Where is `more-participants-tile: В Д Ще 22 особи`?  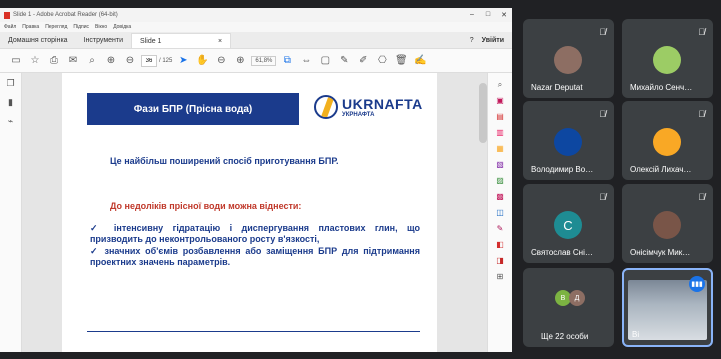 more-participants-tile: В Д Ще 22 особи is located at coordinates (568, 307).